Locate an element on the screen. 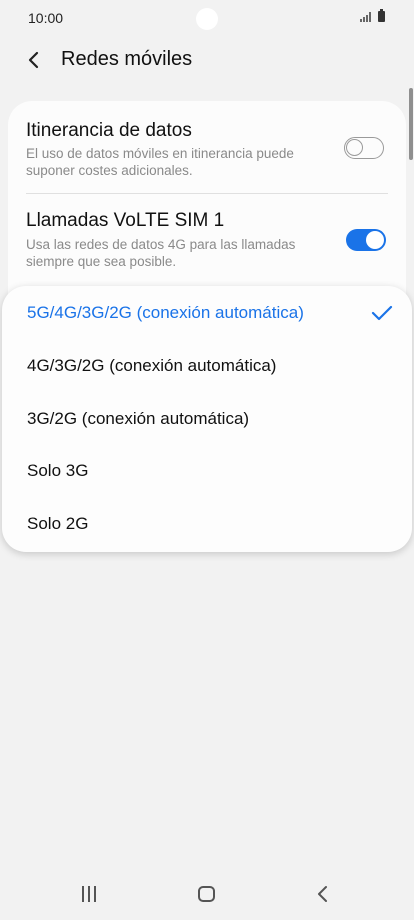 The height and width of the screenshot is (920, 414). volte-toggle is located at coordinates (366, 240).